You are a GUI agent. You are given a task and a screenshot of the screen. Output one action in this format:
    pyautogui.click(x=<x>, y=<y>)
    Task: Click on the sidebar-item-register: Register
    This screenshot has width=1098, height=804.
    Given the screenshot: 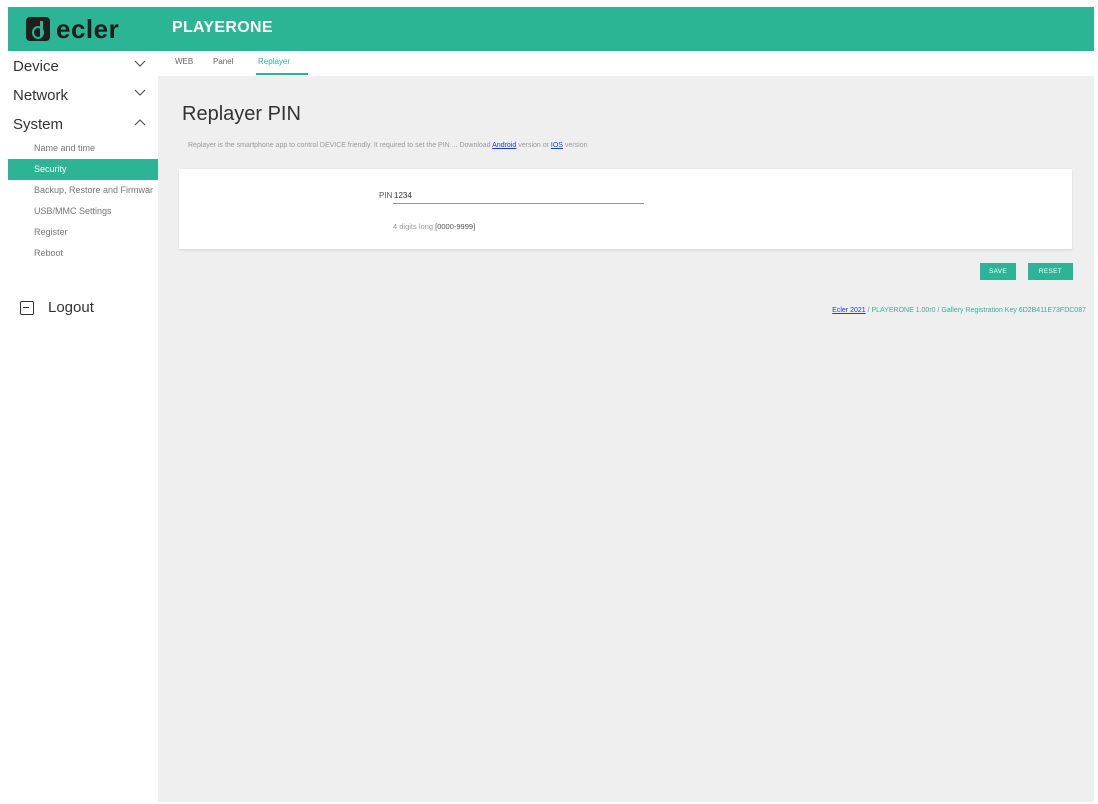 What is the action you would take?
    pyautogui.click(x=83, y=232)
    